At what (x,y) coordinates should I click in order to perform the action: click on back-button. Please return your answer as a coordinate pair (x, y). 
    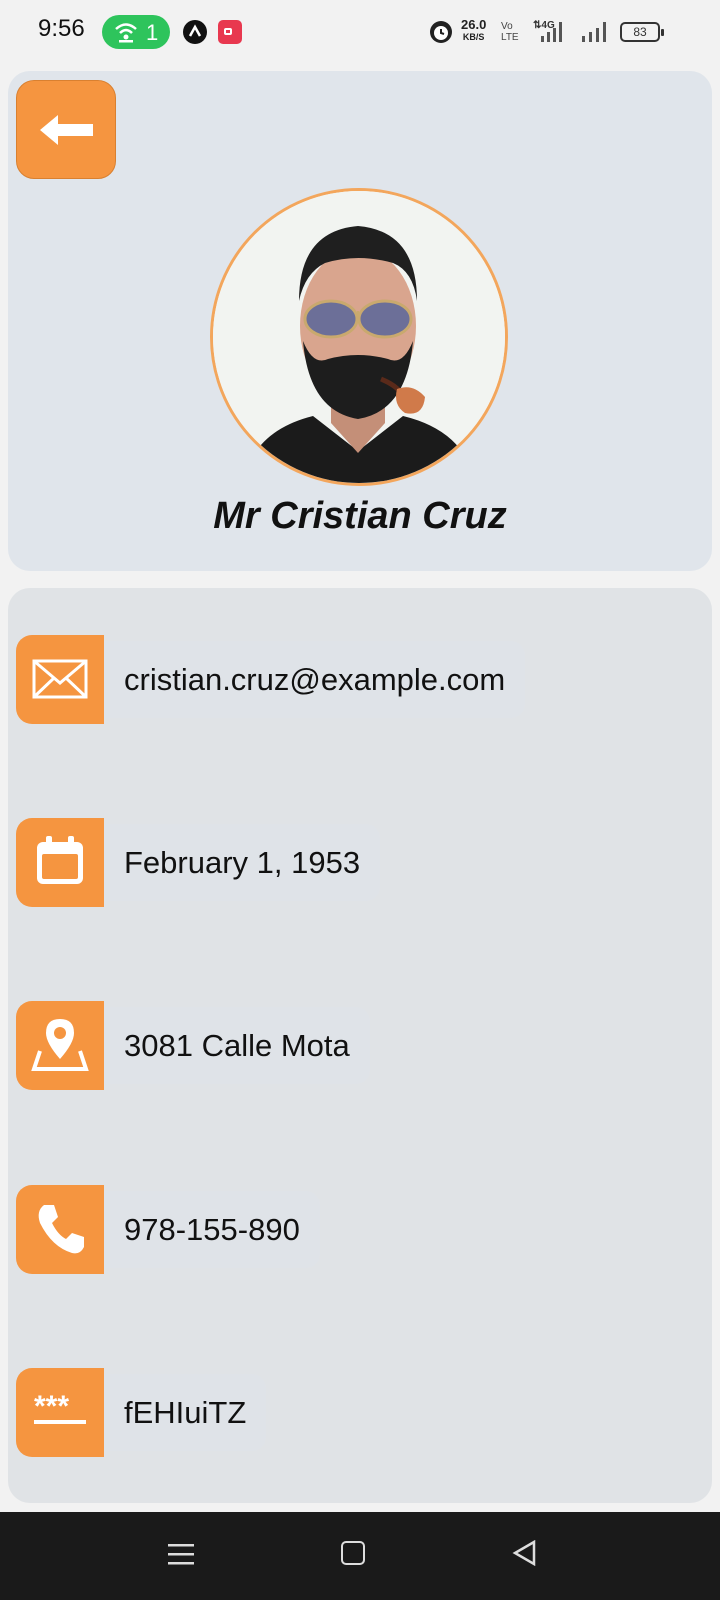
    Looking at the image, I should click on (66, 129).